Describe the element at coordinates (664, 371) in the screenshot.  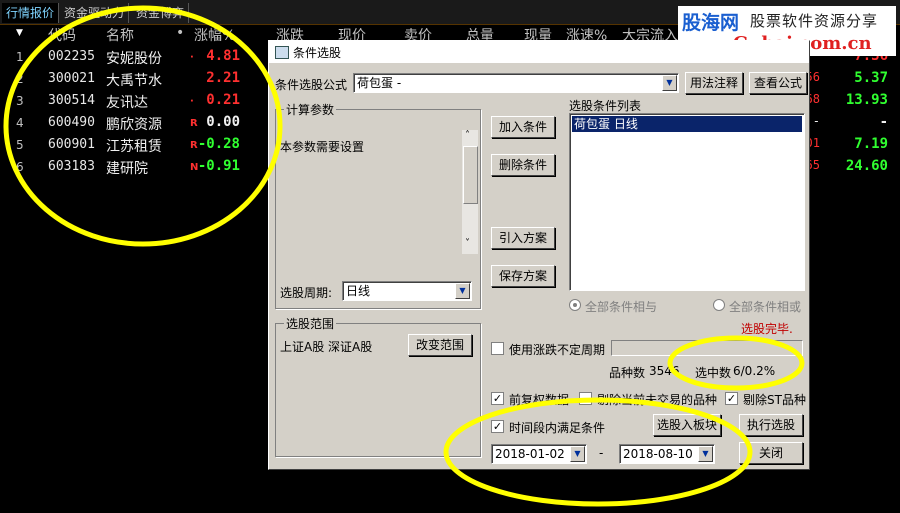
I see `count-value: 3546` at that location.